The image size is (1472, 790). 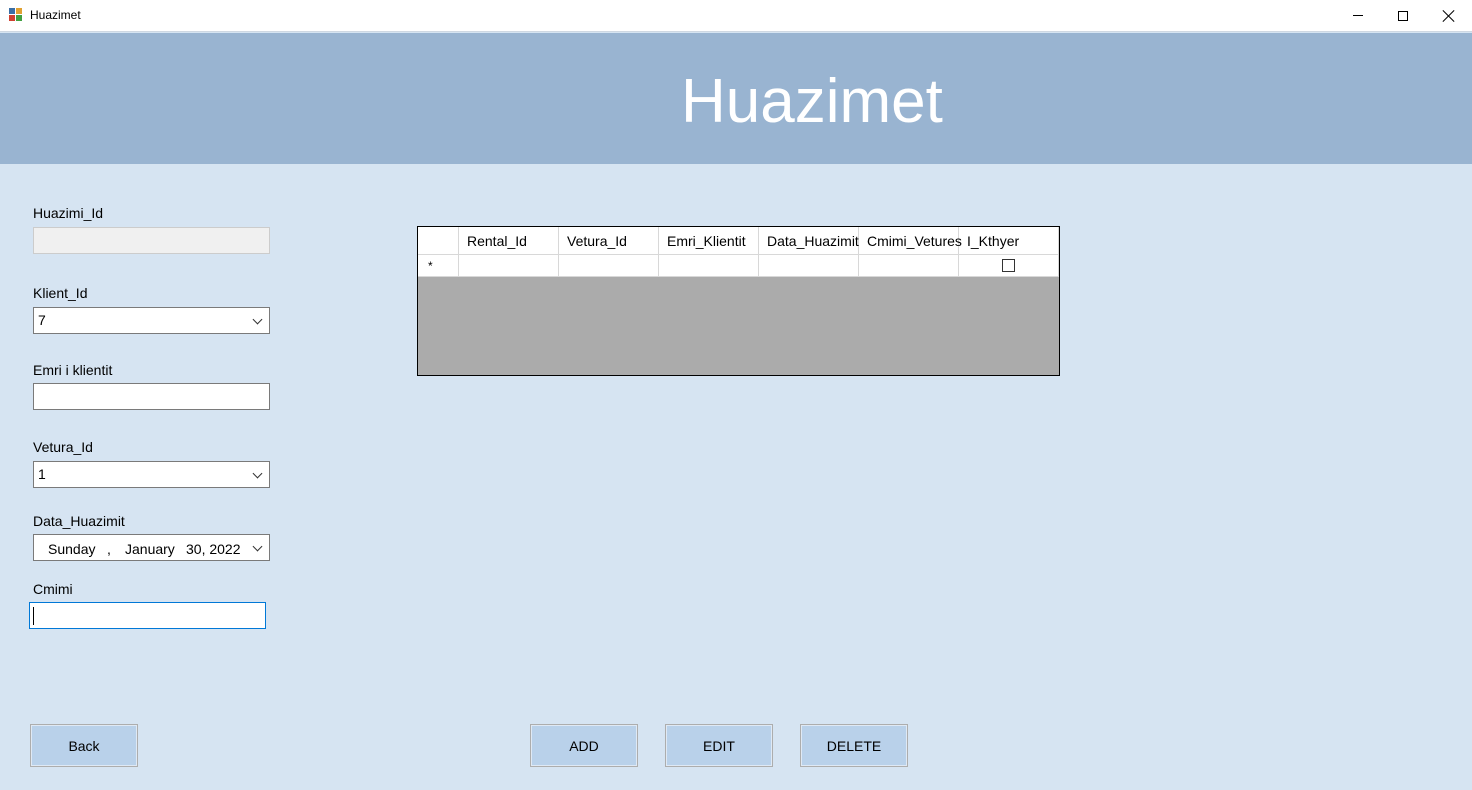 I want to click on klient-id-dropdown: 7, so click(x=151, y=320).